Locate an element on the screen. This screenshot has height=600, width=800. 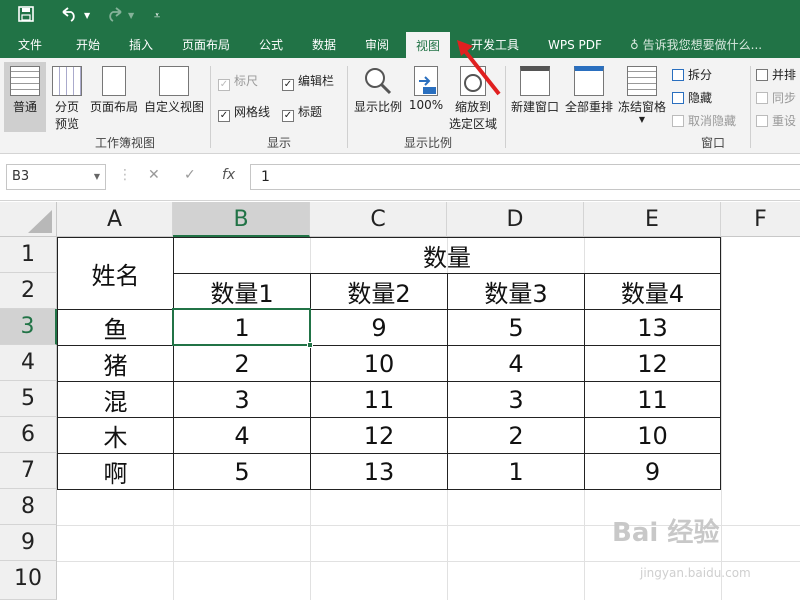
redo-dropdown-icon: ▼ is located at coordinates (131, 16).